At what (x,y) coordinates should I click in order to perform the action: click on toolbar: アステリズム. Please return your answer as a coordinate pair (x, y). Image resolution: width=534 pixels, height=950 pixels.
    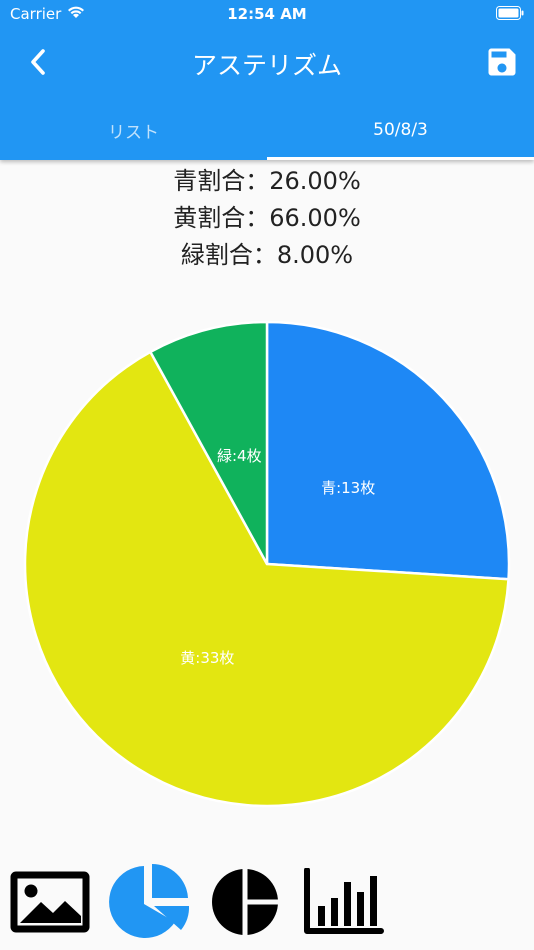
    Looking at the image, I should click on (267, 64).